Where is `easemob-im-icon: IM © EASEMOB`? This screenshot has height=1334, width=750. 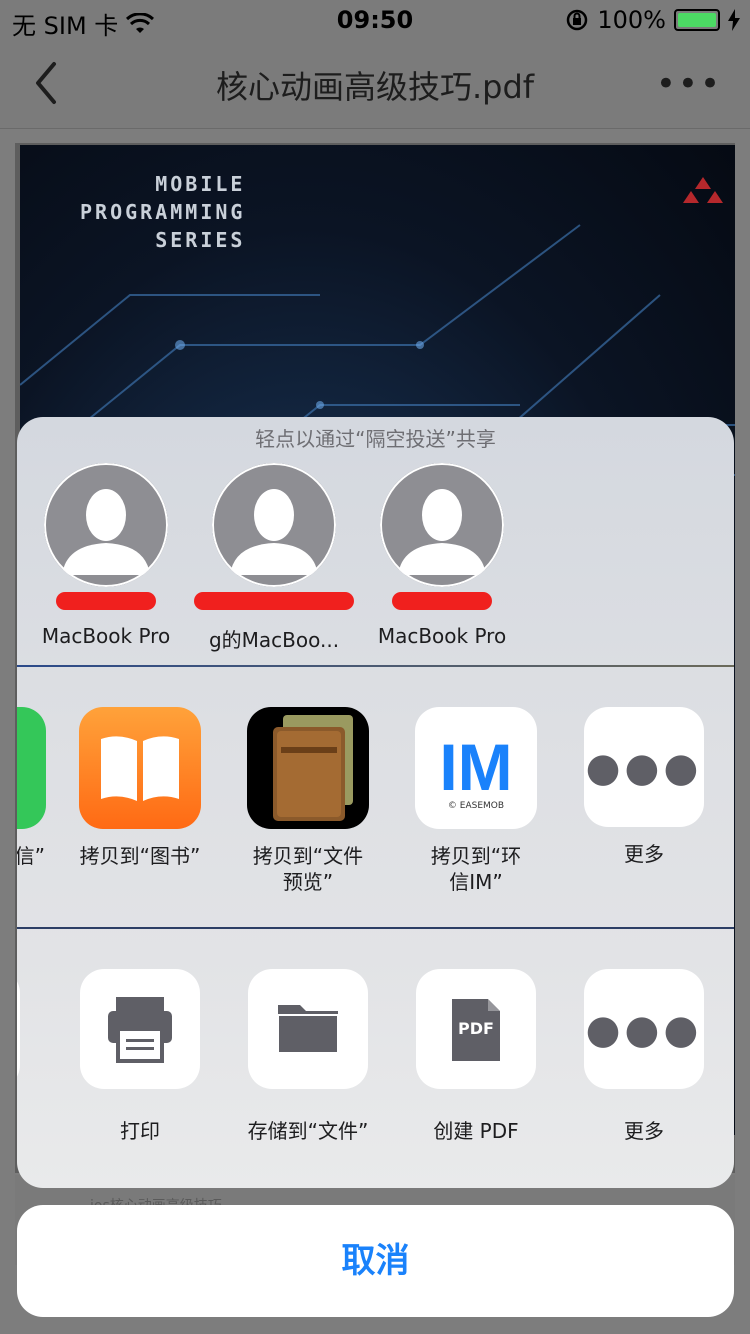 easemob-im-icon: IM © EASEMOB is located at coordinates (476, 768).